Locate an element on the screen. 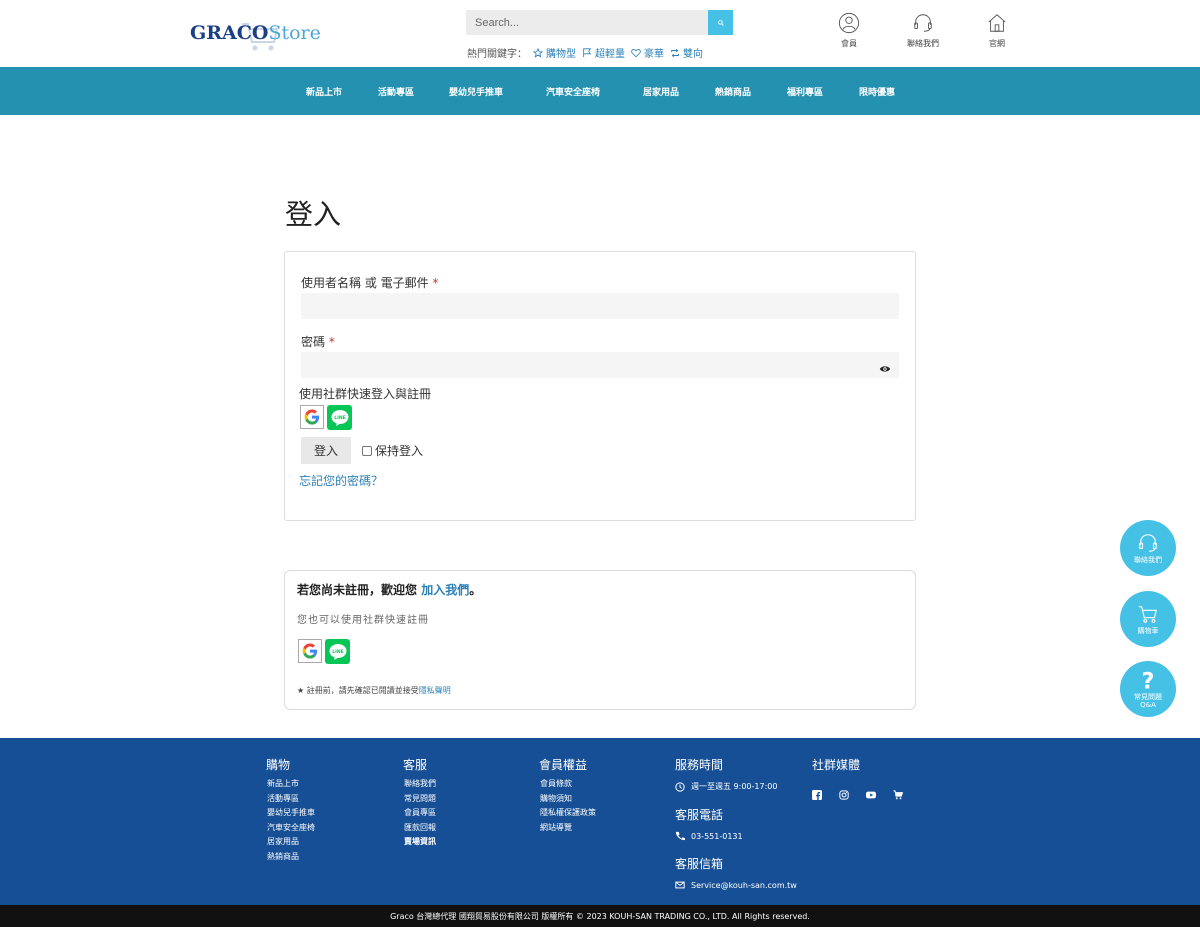  nav-item-car-seats: 汽車安全座椅 is located at coordinates (594, 91).